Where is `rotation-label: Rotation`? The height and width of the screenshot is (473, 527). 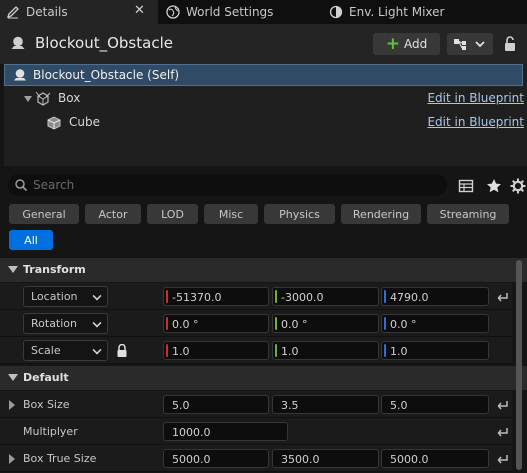
rotation-label: Rotation is located at coordinates (54, 323).